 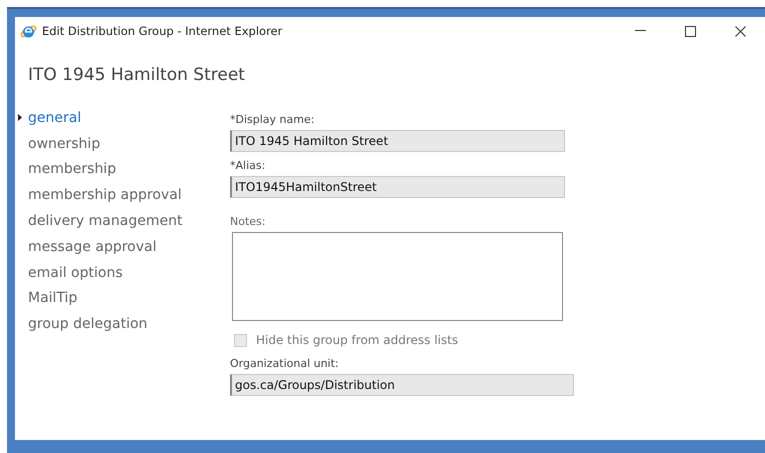 I want to click on nav-link: membership, so click(x=72, y=169).